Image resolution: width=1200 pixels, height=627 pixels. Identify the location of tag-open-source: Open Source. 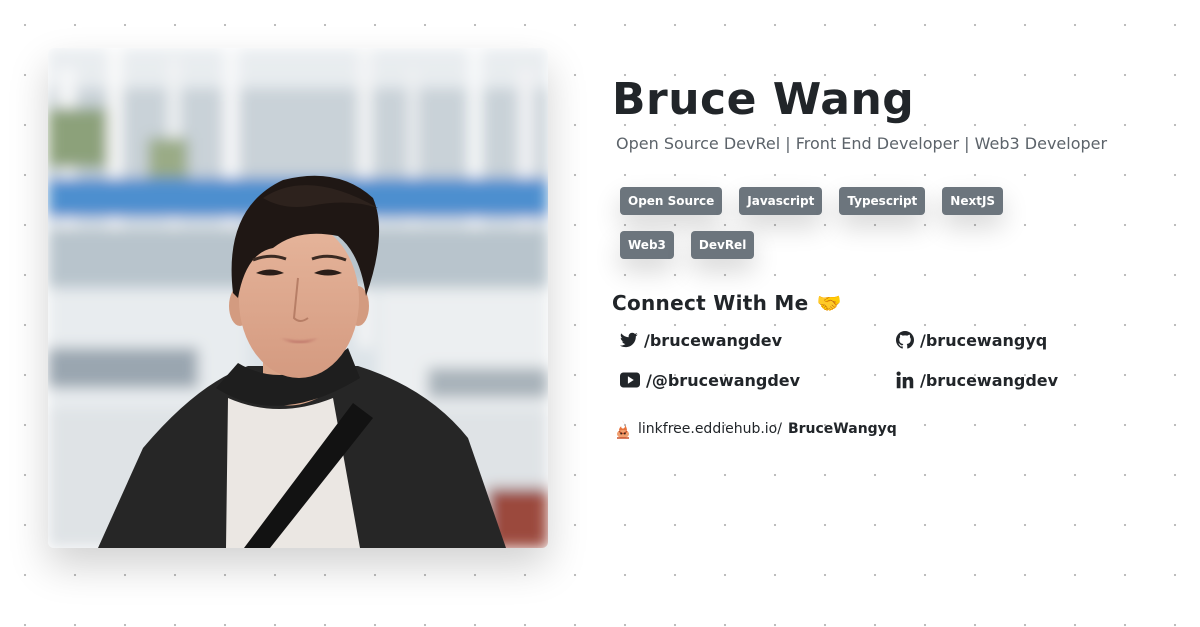
(671, 201).